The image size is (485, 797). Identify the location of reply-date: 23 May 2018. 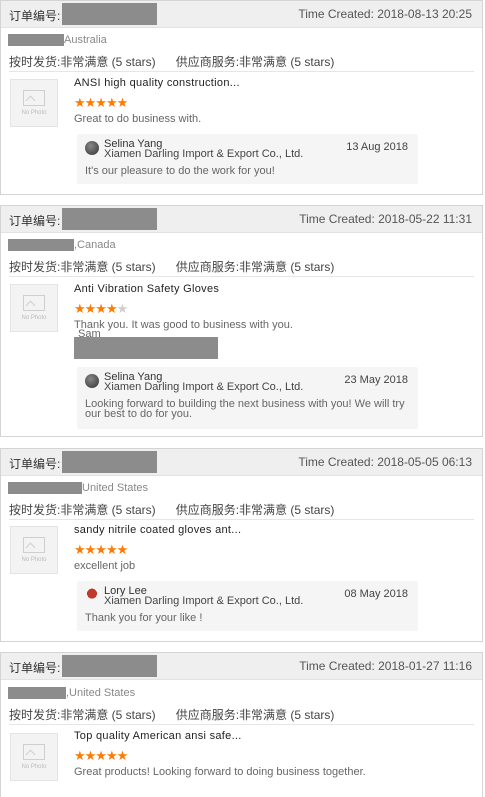
(376, 380).